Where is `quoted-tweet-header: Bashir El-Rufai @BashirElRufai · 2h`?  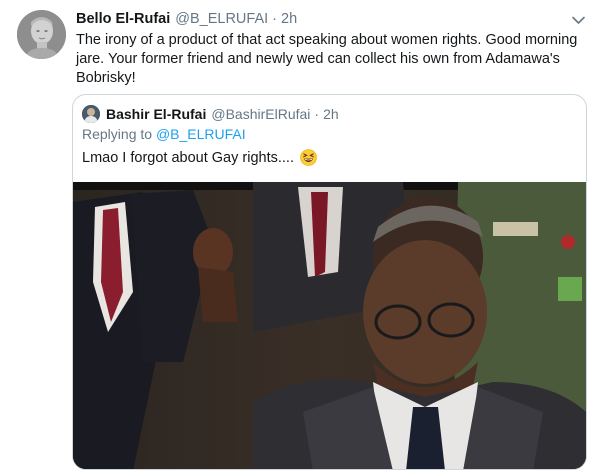
quoted-tweet-header: Bashir El-Rufai @BashirElRufai · 2h is located at coordinates (210, 114).